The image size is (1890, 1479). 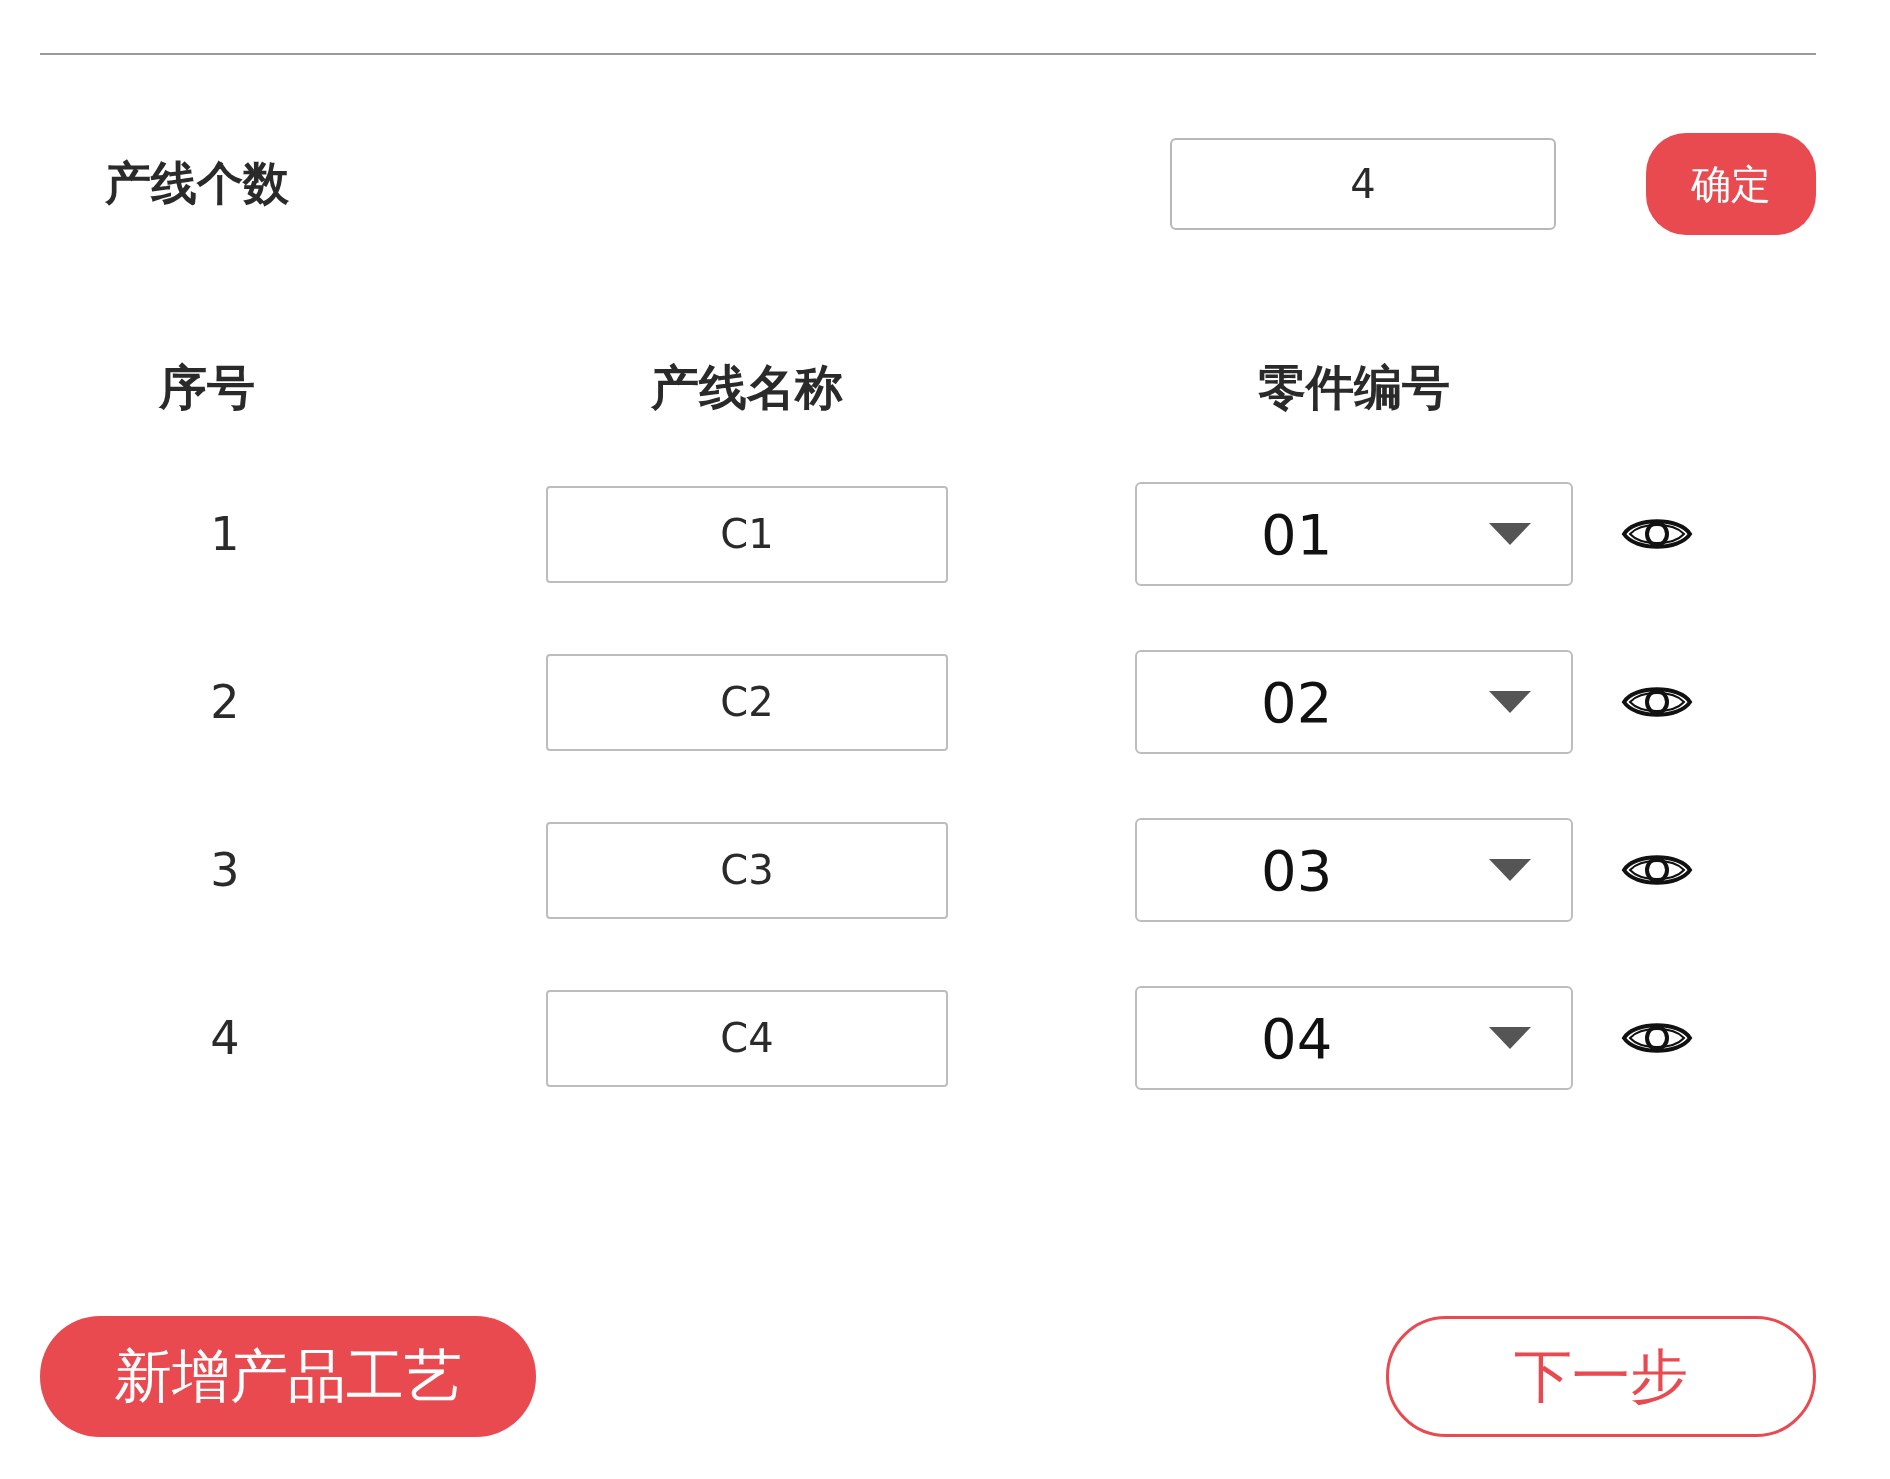 What do you see at coordinates (225, 1038) in the screenshot?
I see `row-number: 4` at bounding box center [225, 1038].